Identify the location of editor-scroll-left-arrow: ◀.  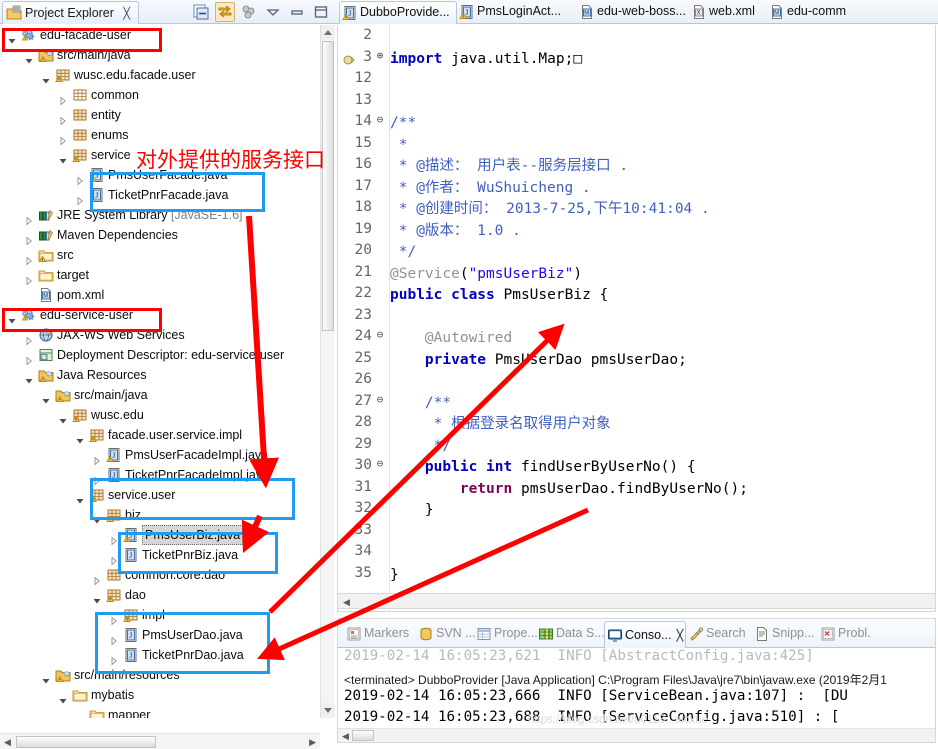
(346, 602).